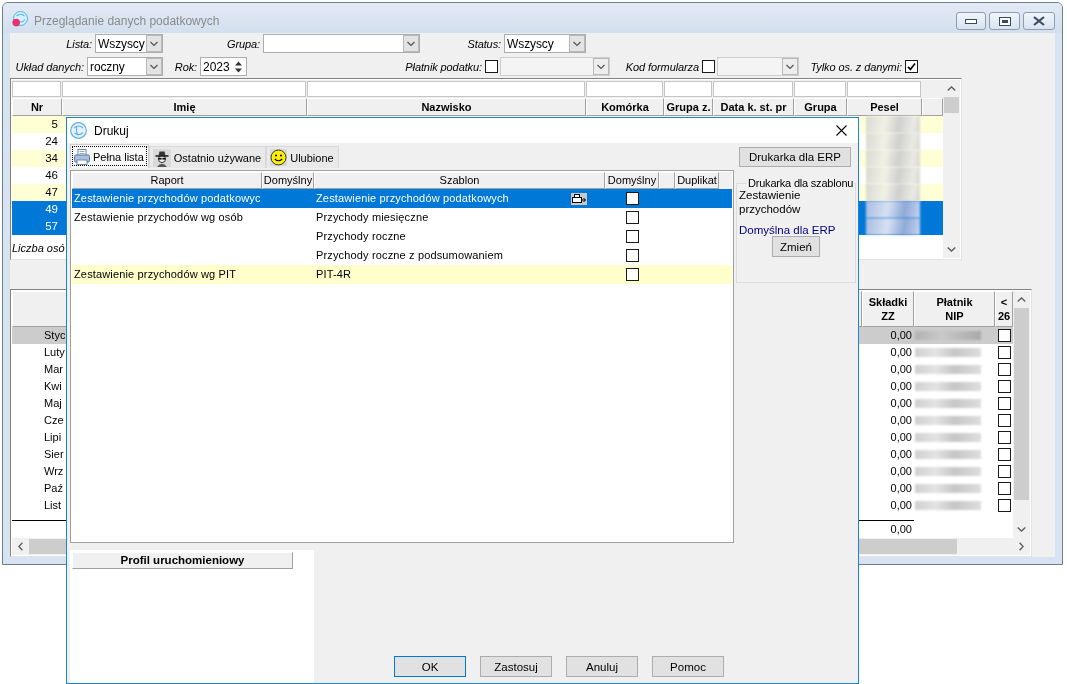  I want to click on cancel-button: Anuluj, so click(602, 666).